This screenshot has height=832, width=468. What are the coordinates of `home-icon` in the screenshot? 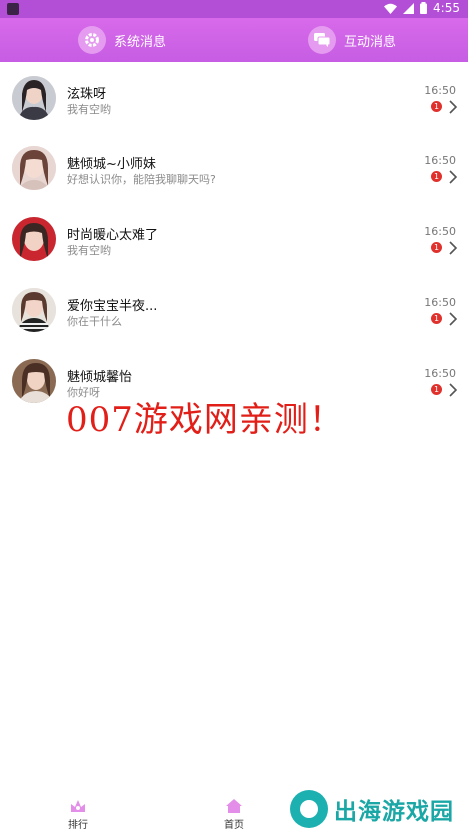 It's located at (234, 806).